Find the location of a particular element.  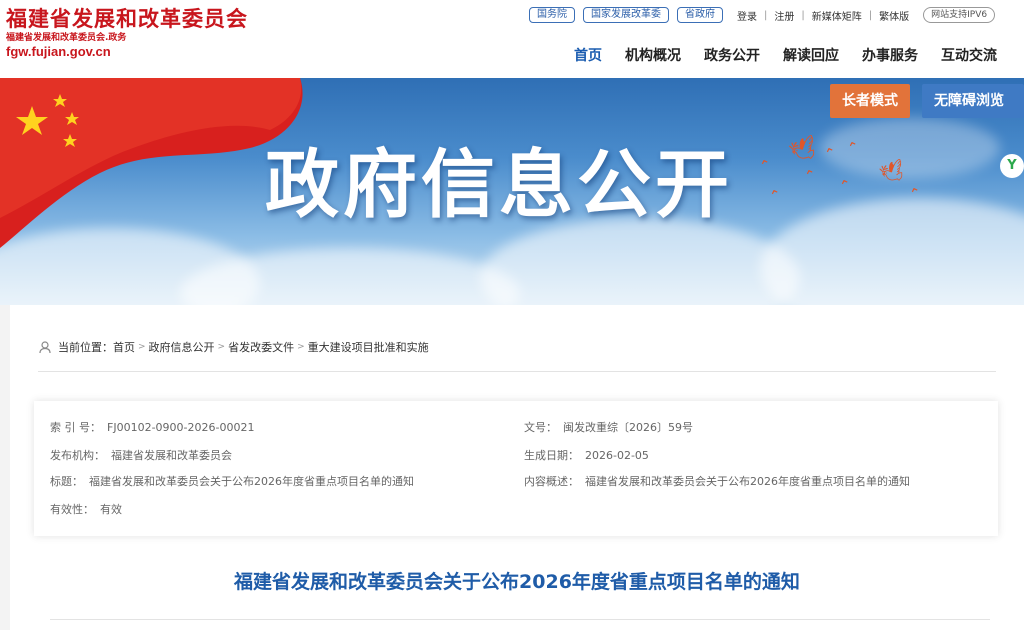

meta-index-value: FJ00102-0900-2026-00021 is located at coordinates (181, 427).